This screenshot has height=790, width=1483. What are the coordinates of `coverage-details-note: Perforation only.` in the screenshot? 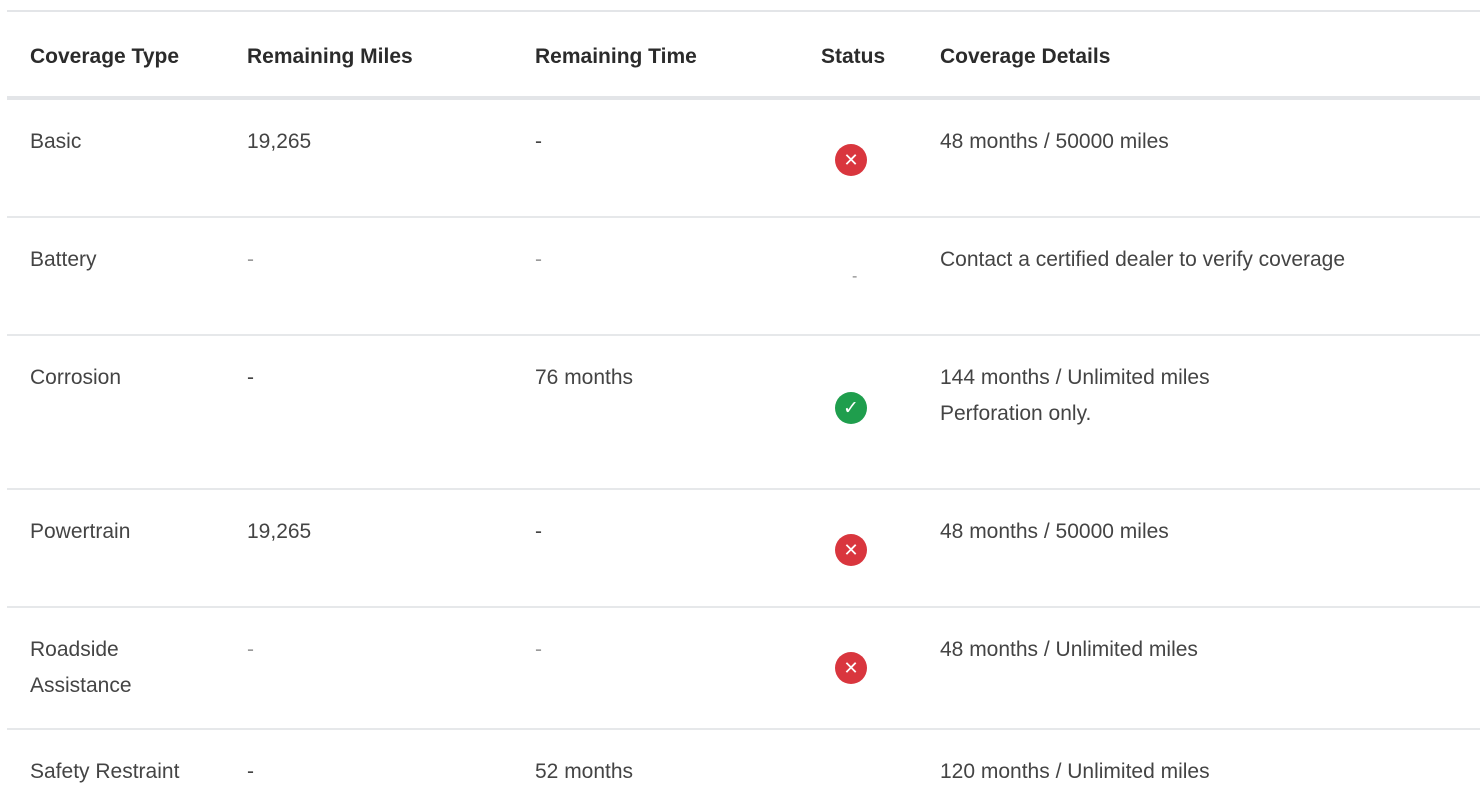 It's located at (1016, 413).